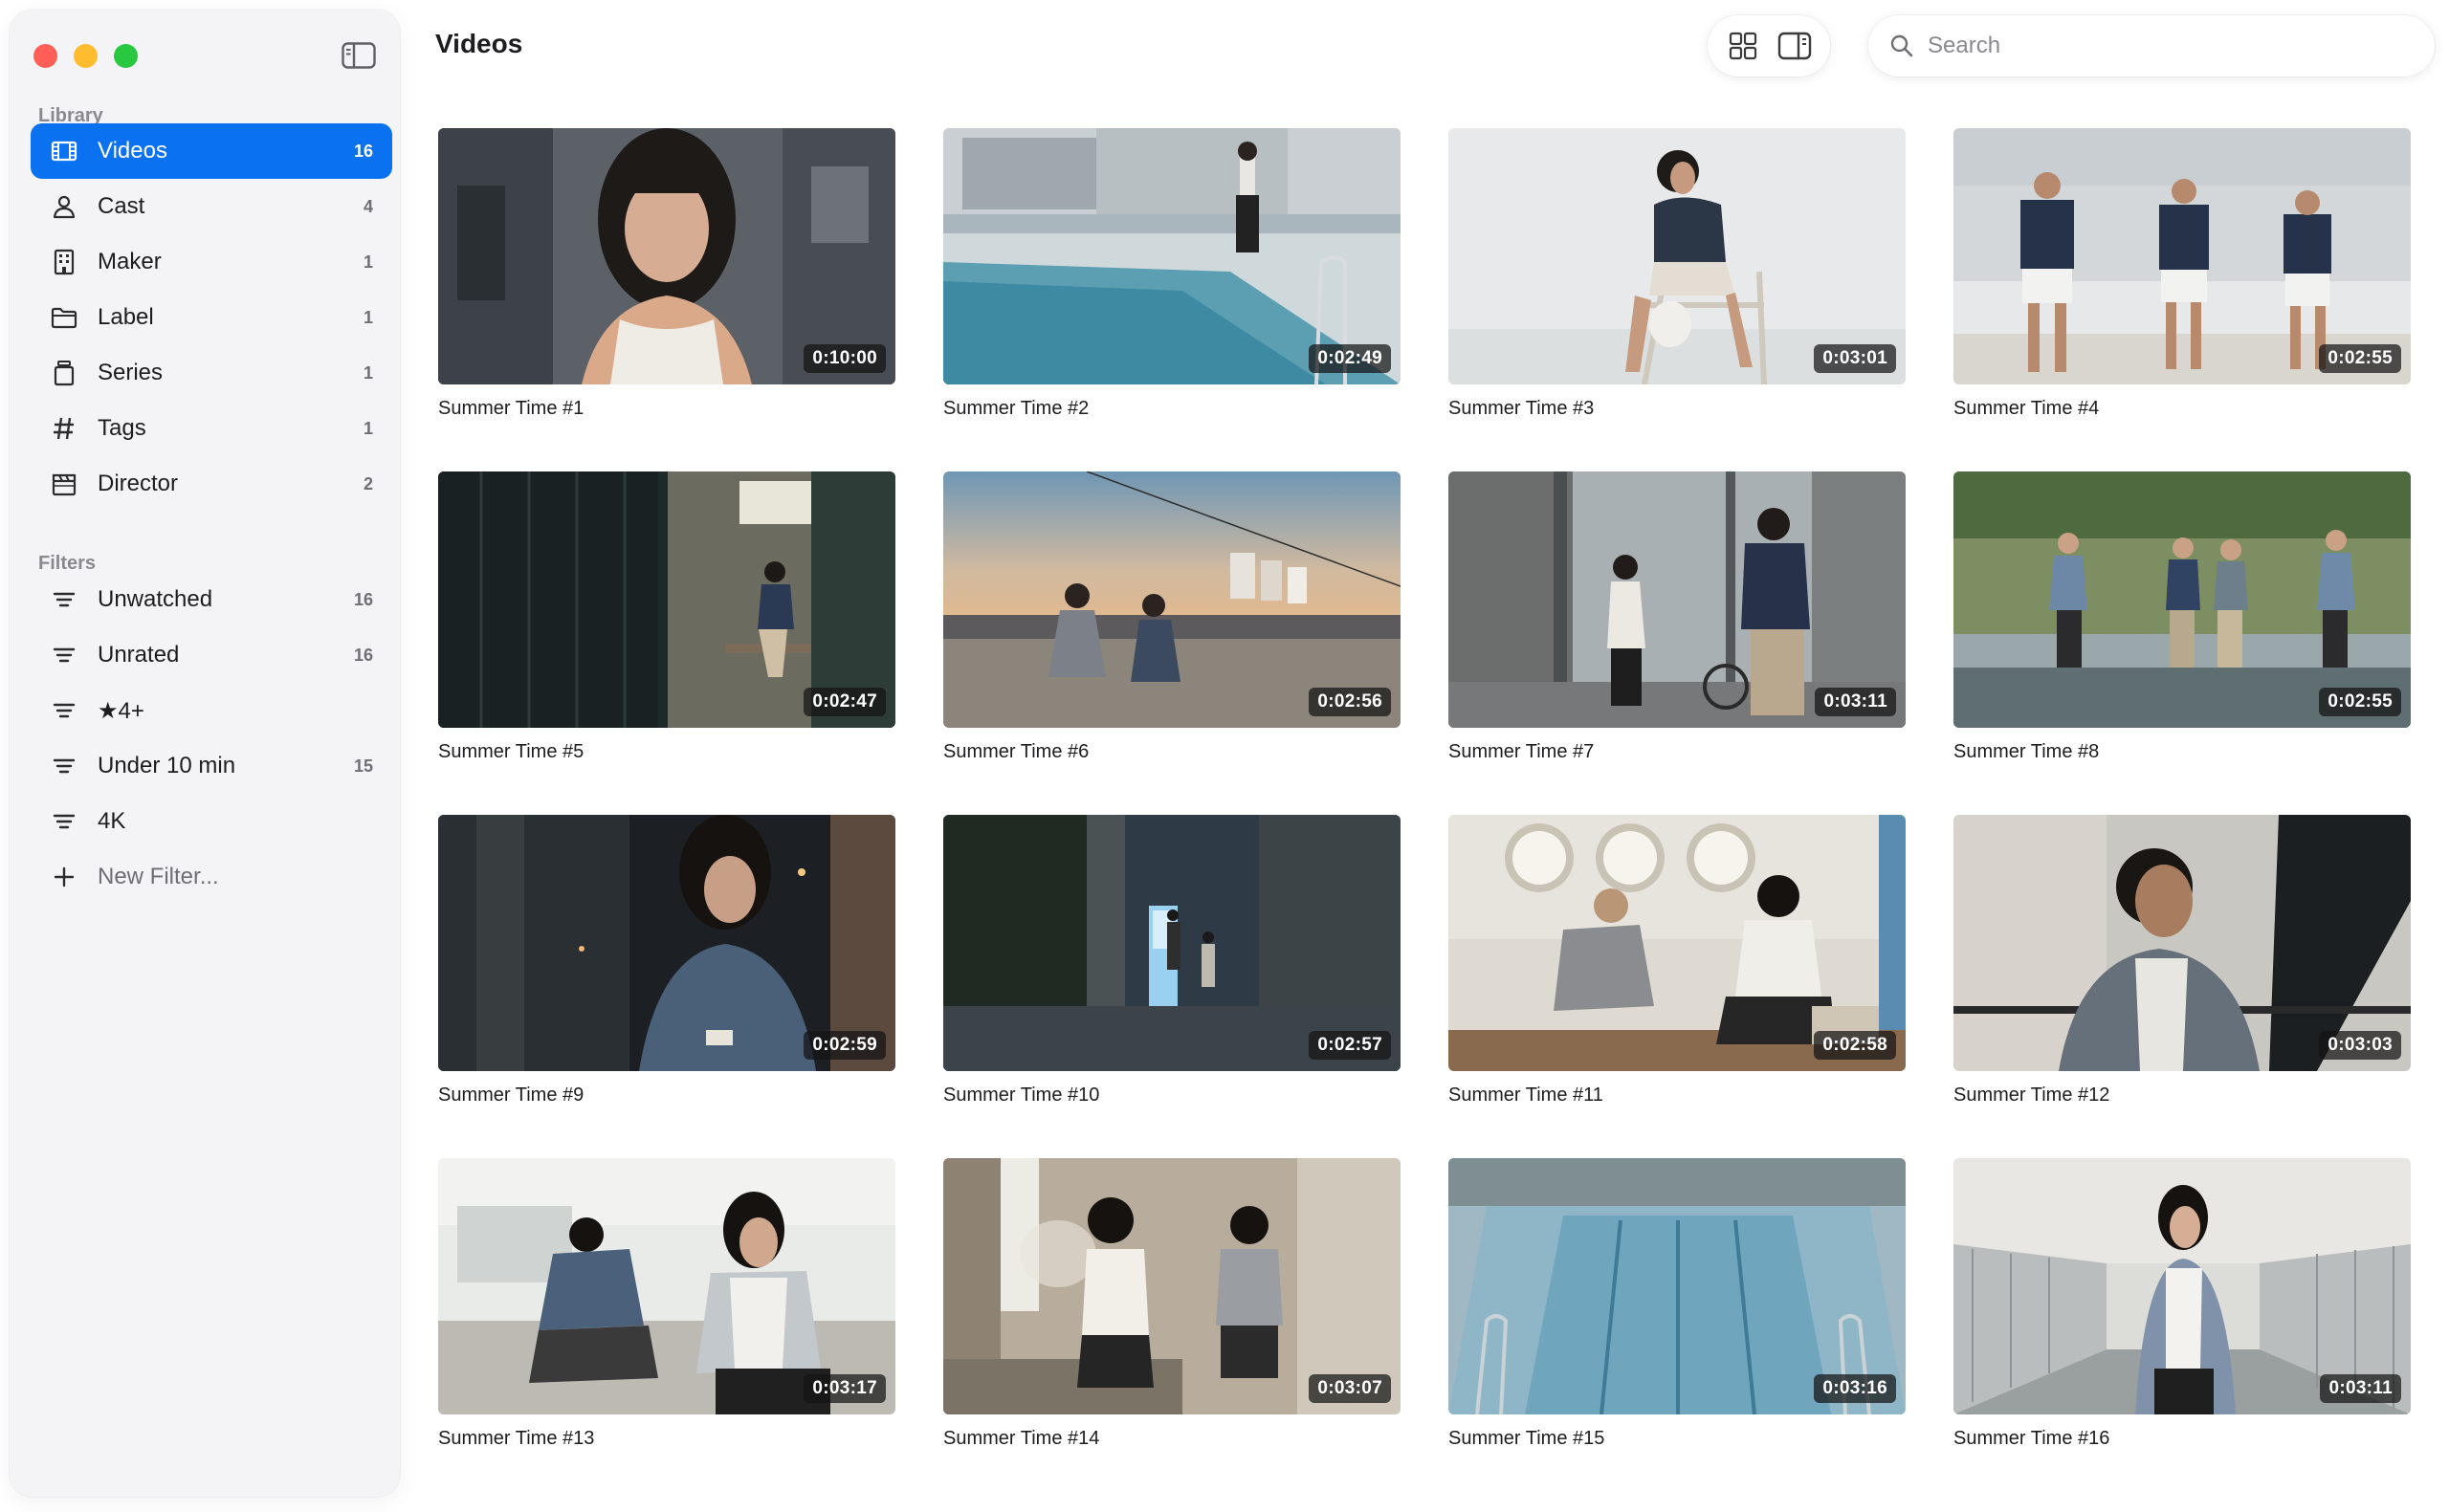 Image resolution: width=2449 pixels, height=1512 pixels. I want to click on jar-icon, so click(64, 373).